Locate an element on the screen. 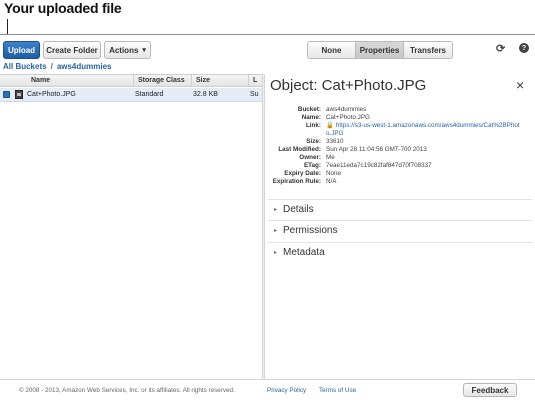 The height and width of the screenshot is (400, 535). upload-button: Upload is located at coordinates (21, 50).